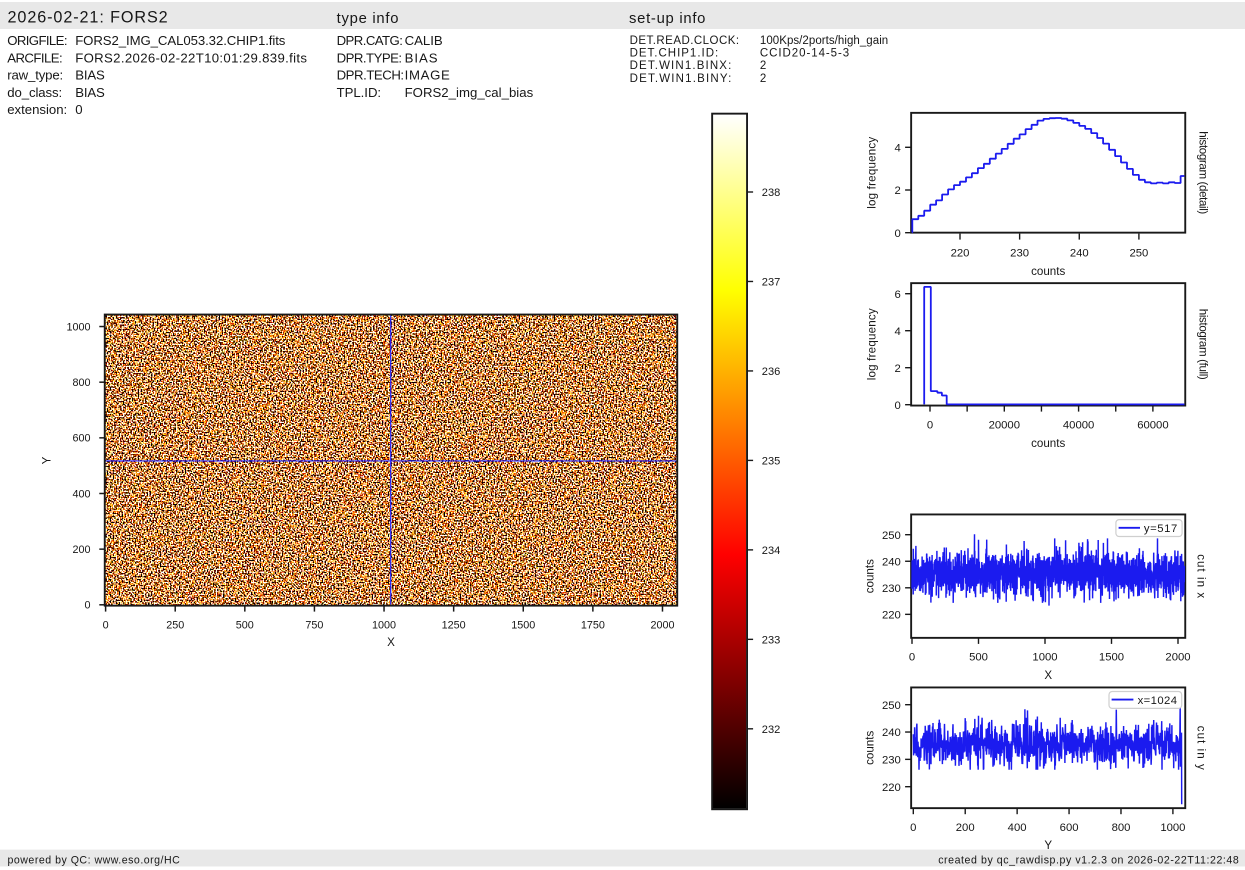 This screenshot has height=870, width=1245. Describe the element at coordinates (1078, 425) in the screenshot. I see `svg-text: 40000` at that location.